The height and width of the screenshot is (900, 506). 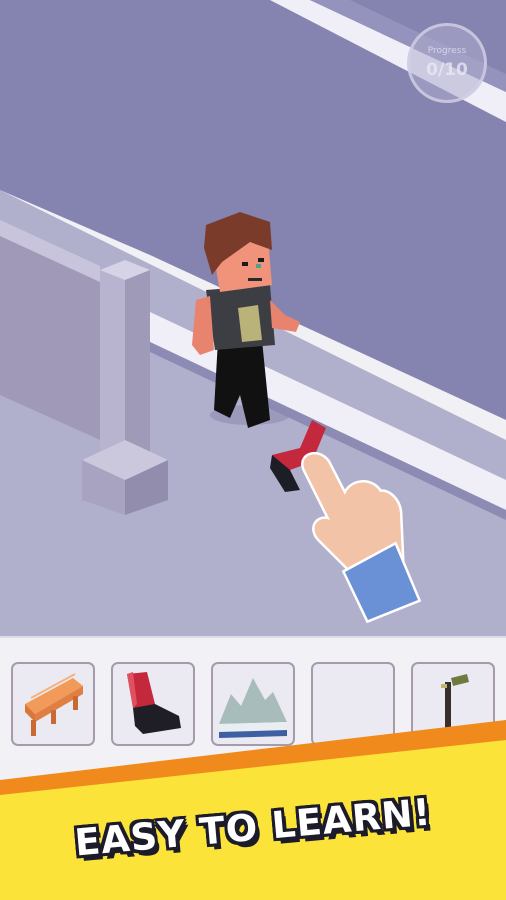 What do you see at coordinates (447, 70) in the screenshot?
I see `progress-value: 0/10` at bounding box center [447, 70].